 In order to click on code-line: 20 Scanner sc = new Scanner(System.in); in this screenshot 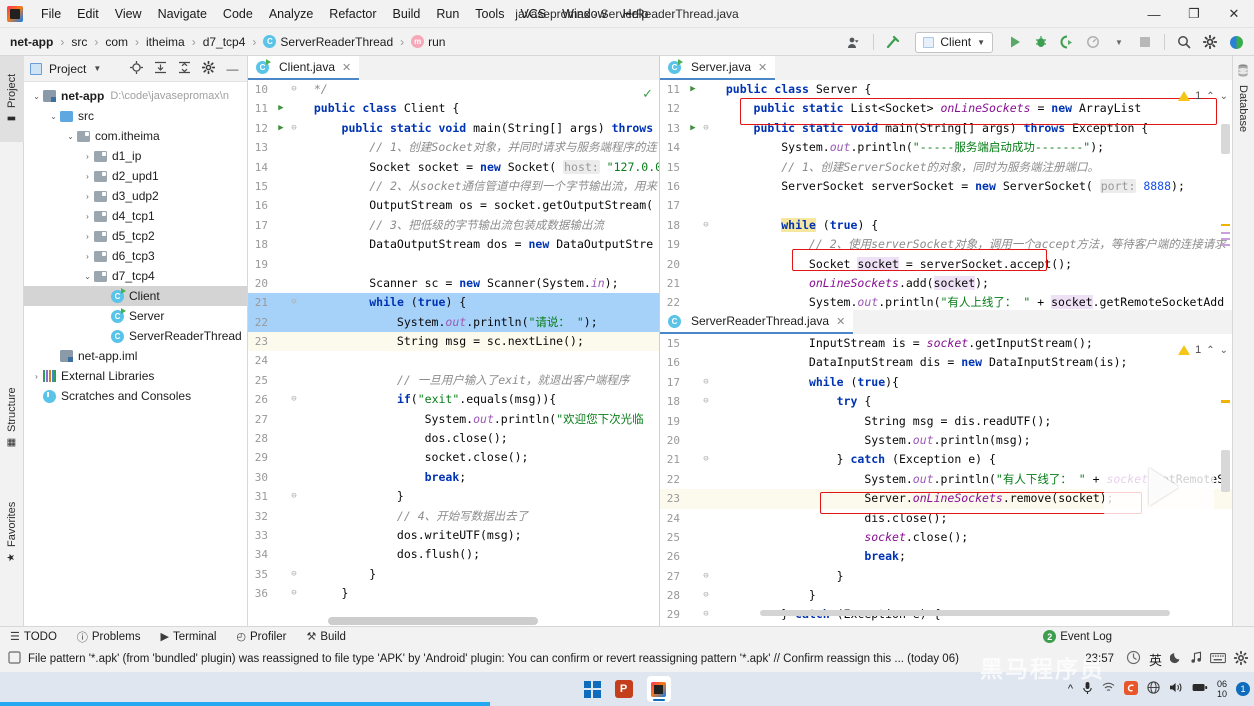, I will do `click(453, 283)`.